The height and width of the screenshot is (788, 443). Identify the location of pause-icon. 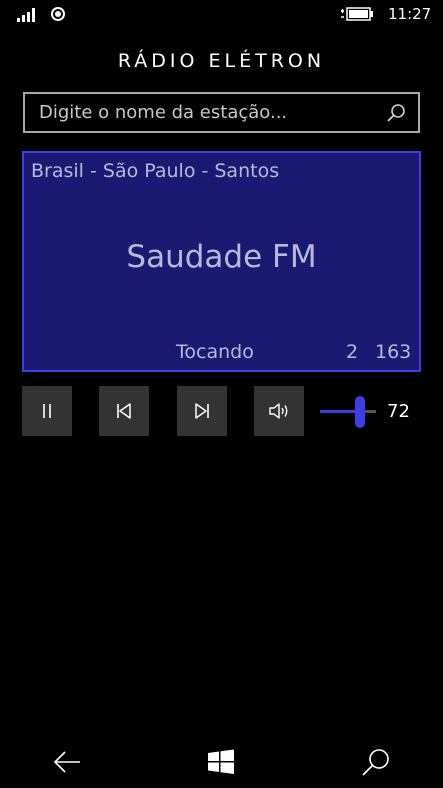
(47, 411).